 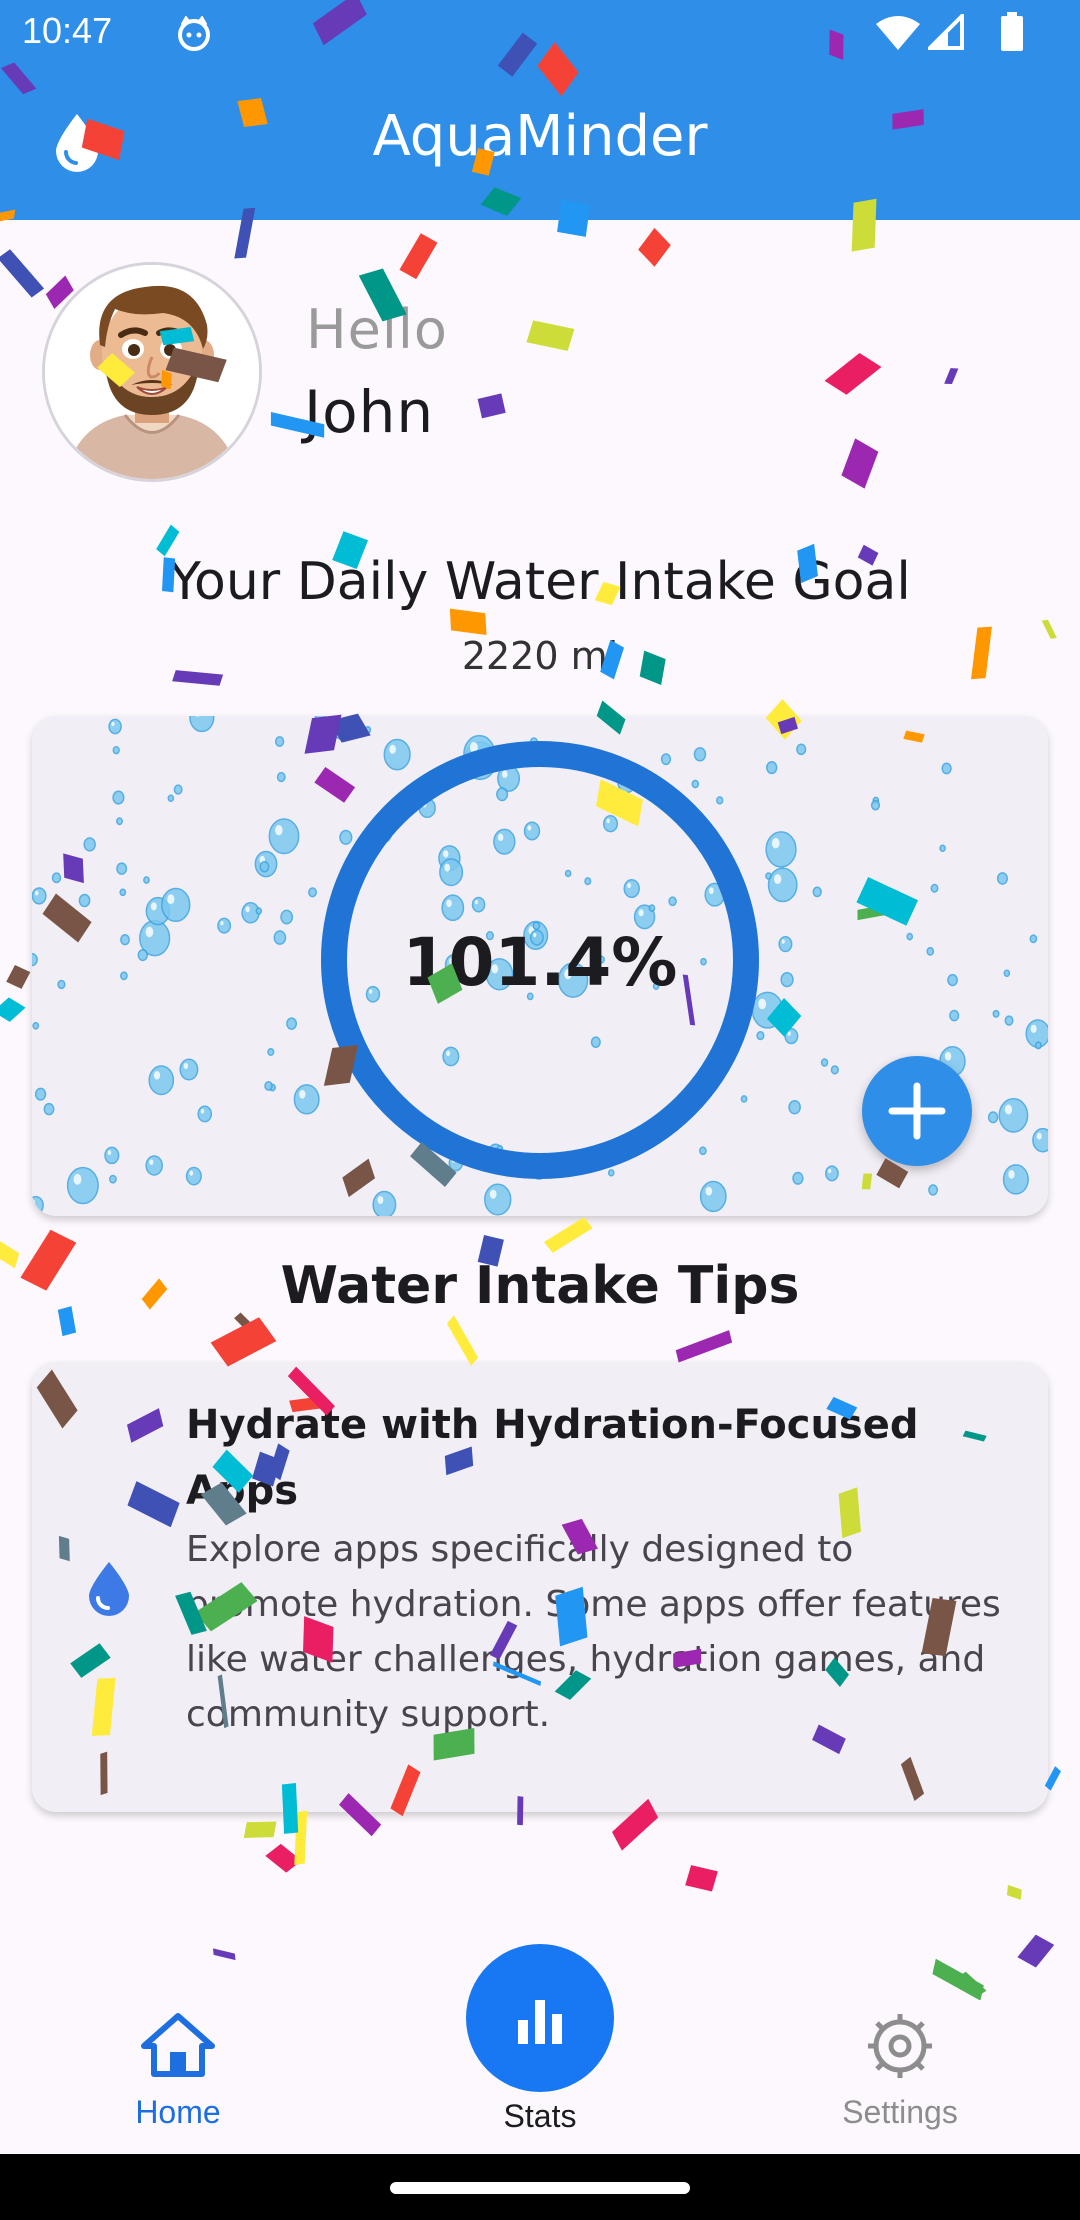 I want to click on nav-label-settings: Settings, so click(x=900, y=2112).